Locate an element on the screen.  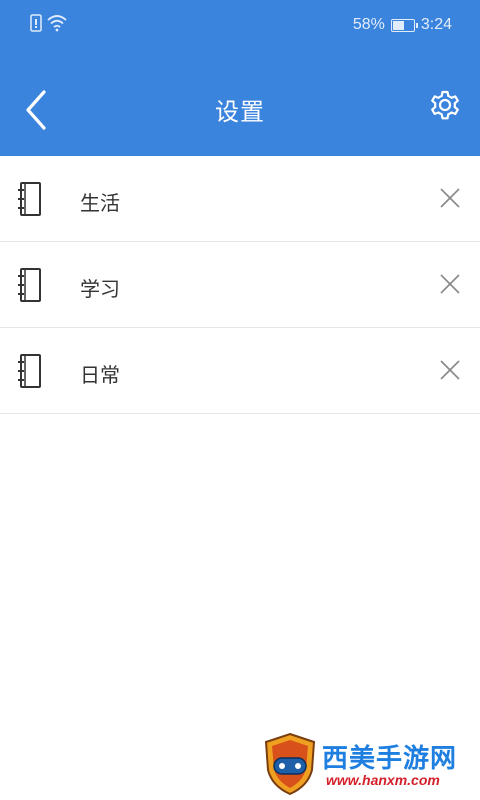
list-item: 学习 is located at coordinates (240, 285).